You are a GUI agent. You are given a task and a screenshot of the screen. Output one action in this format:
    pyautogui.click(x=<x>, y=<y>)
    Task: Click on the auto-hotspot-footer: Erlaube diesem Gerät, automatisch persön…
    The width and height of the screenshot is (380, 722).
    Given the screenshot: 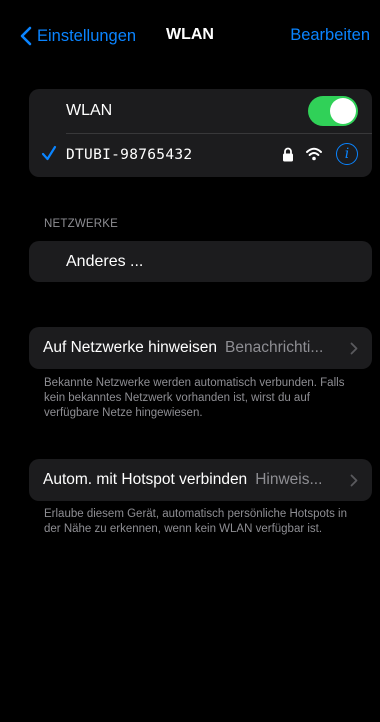 What is the action you would take?
    pyautogui.click(x=195, y=521)
    